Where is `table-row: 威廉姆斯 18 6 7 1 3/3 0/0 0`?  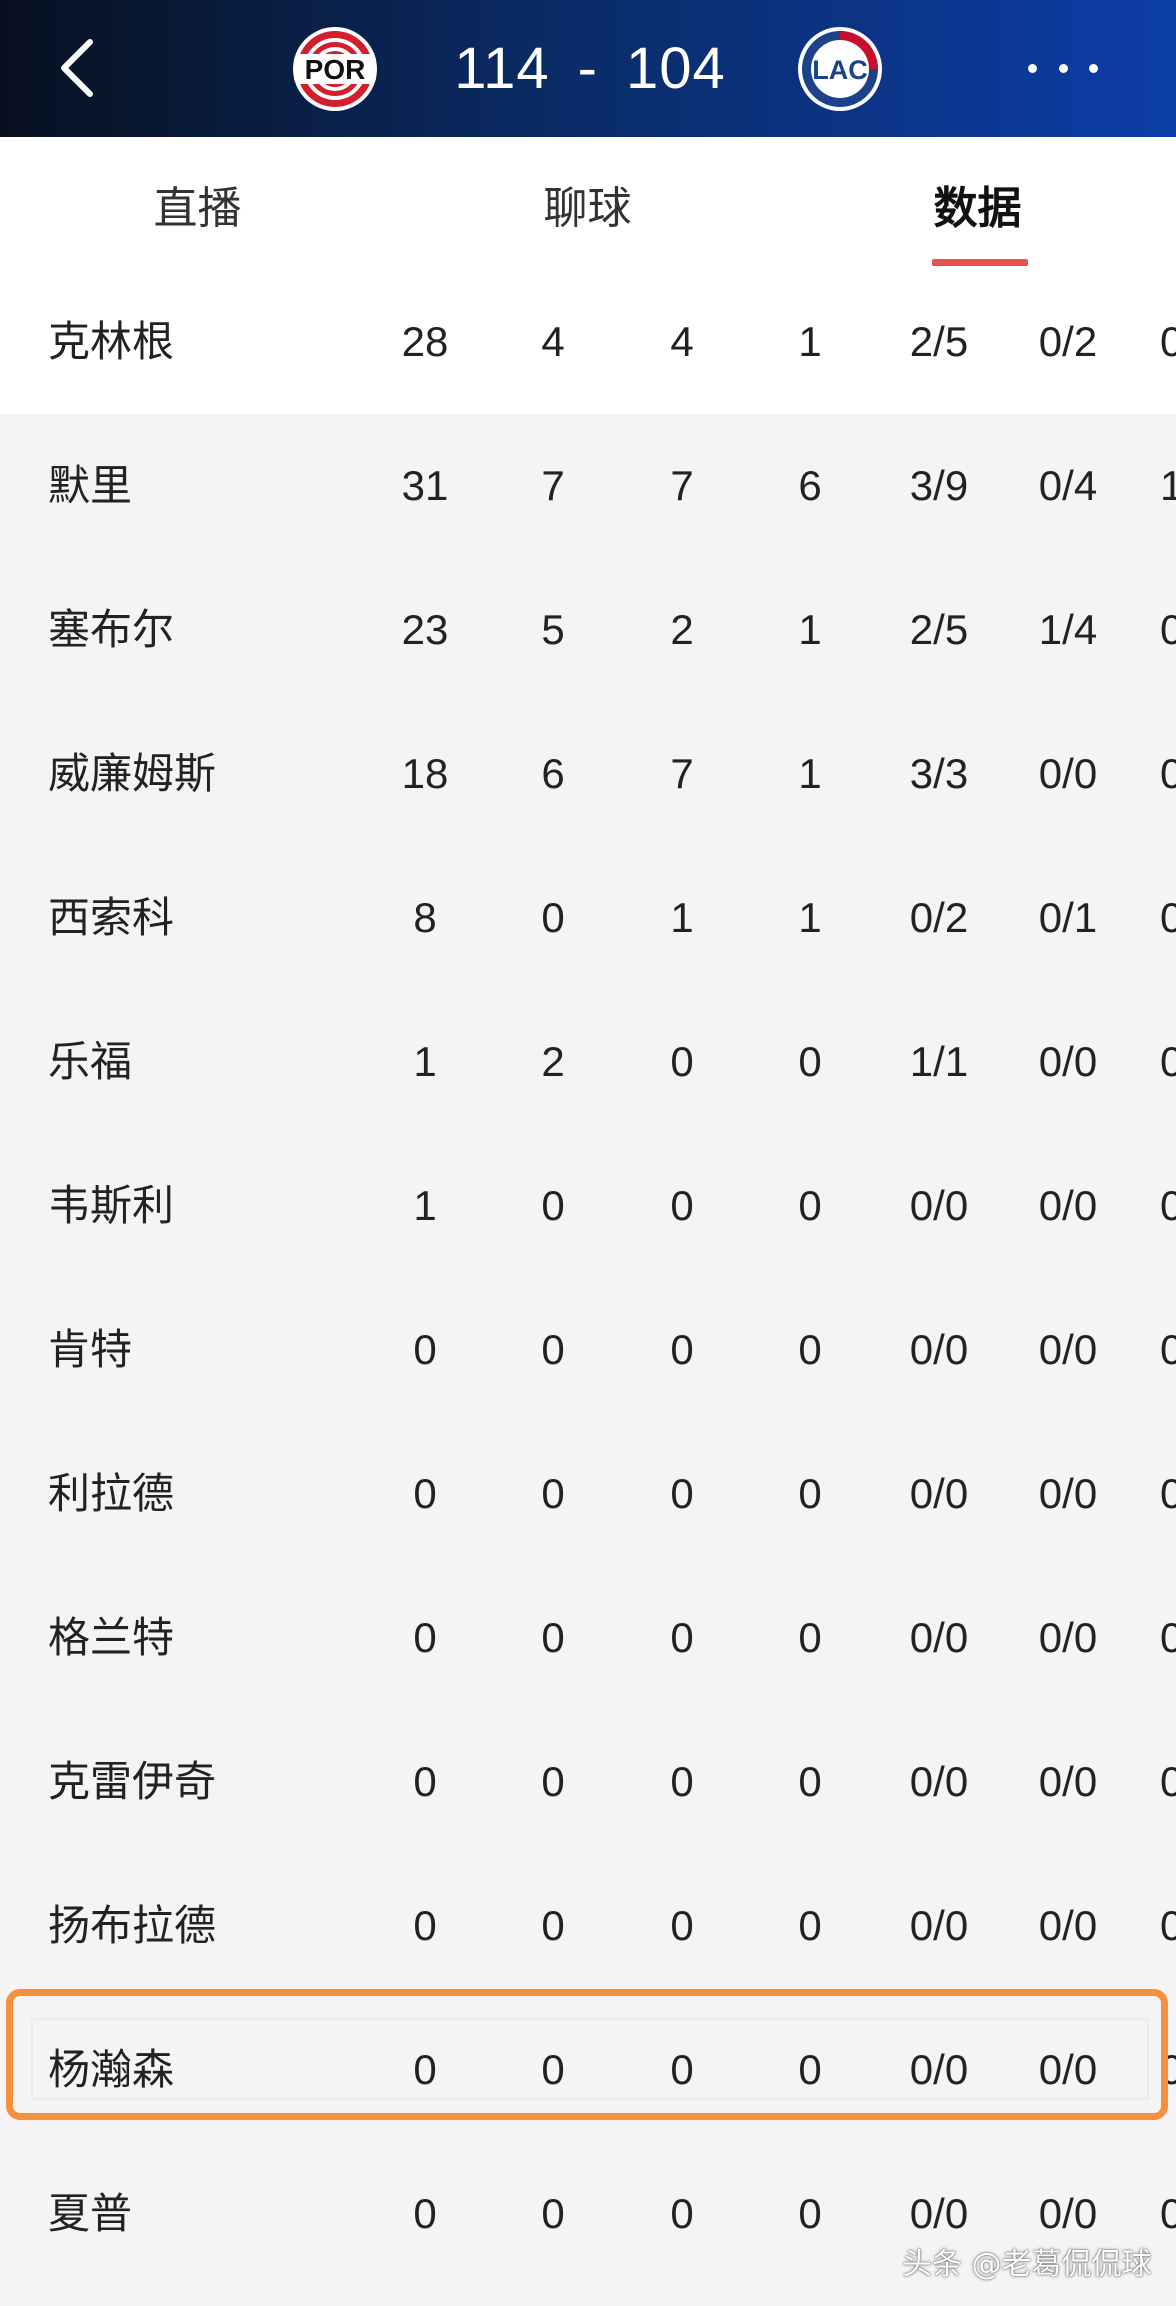 table-row: 威廉姆斯 18 6 7 1 3/3 0/0 0 is located at coordinates (588, 774).